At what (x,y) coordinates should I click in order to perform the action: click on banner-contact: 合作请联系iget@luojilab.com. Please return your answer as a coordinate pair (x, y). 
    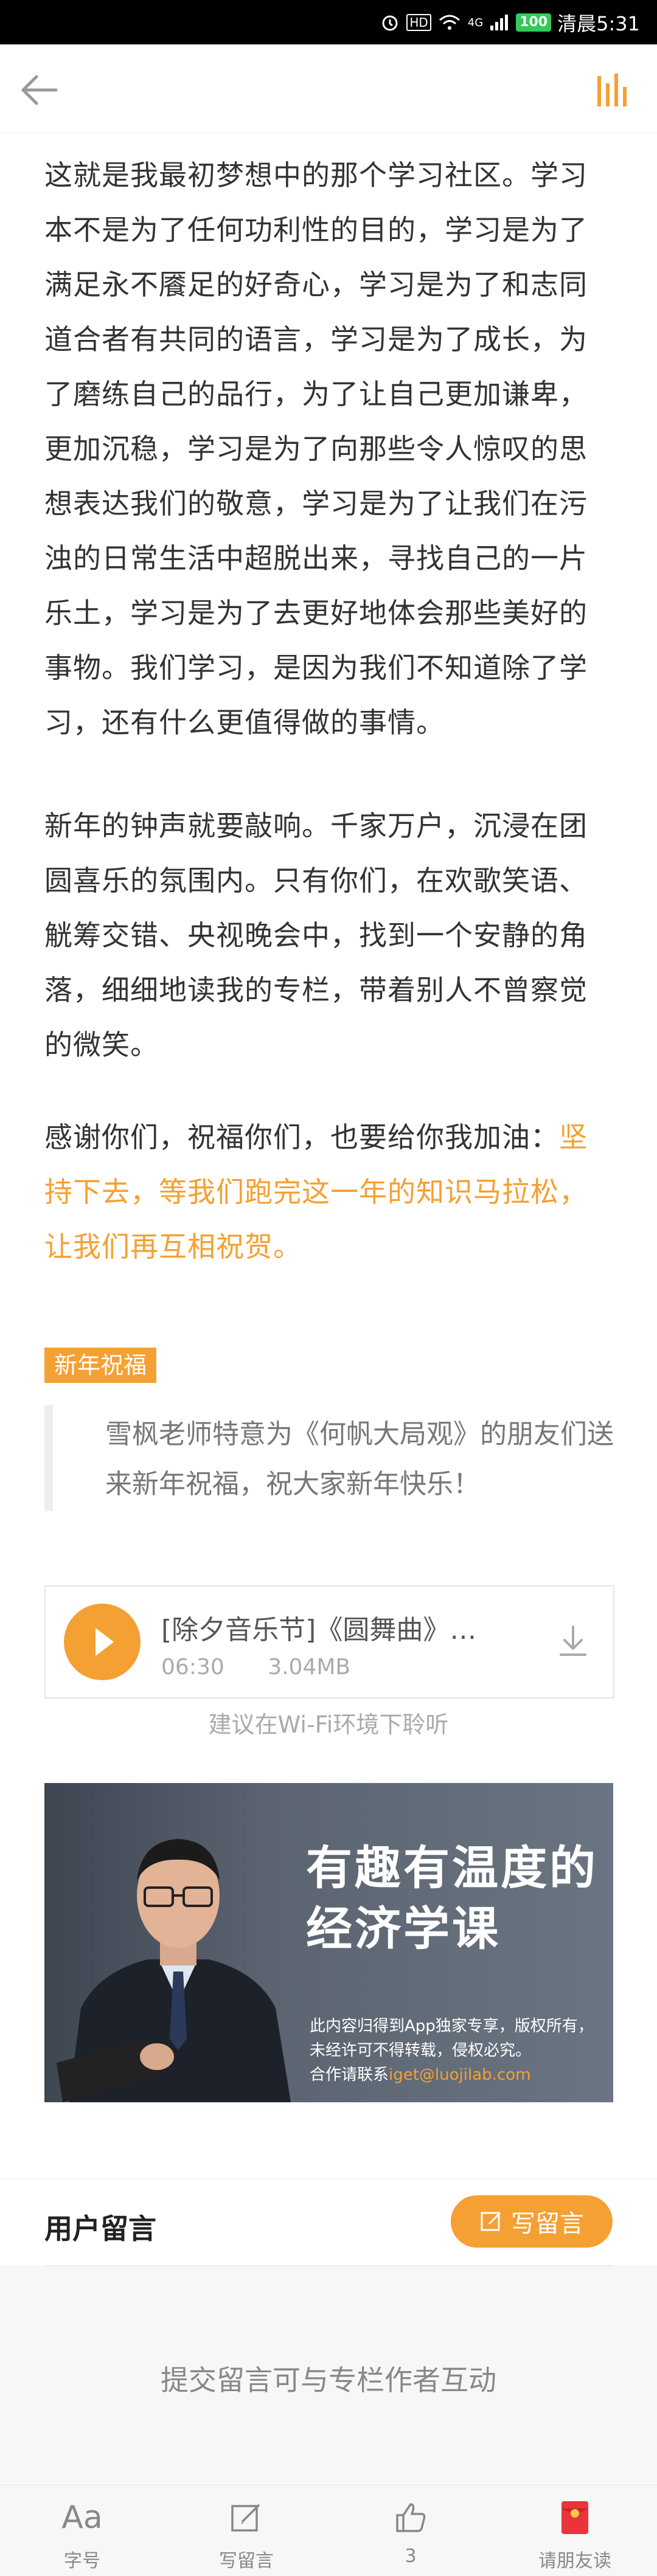
    Looking at the image, I should click on (453, 2075).